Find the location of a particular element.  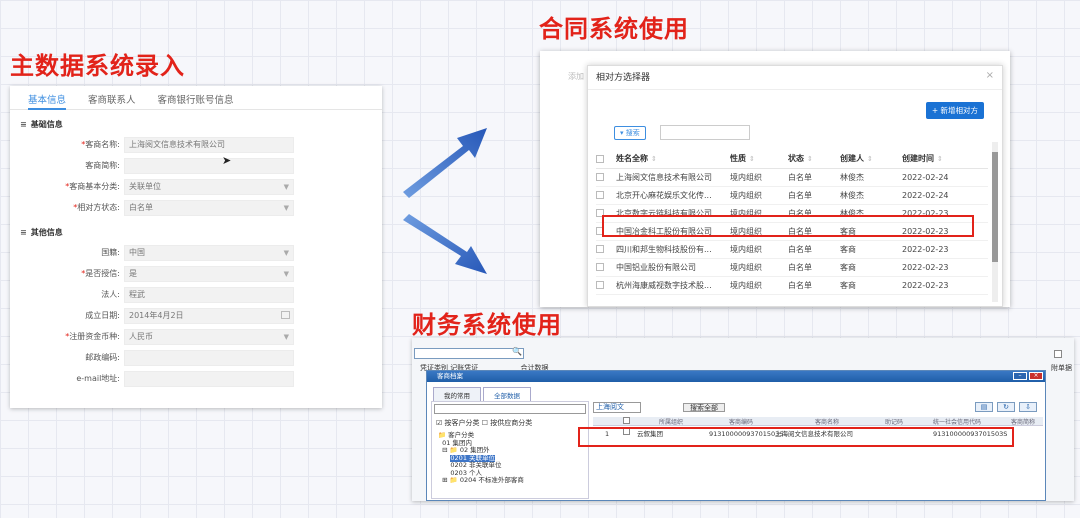

field-label: *相对方状态: is located at coordinates (96, 207).